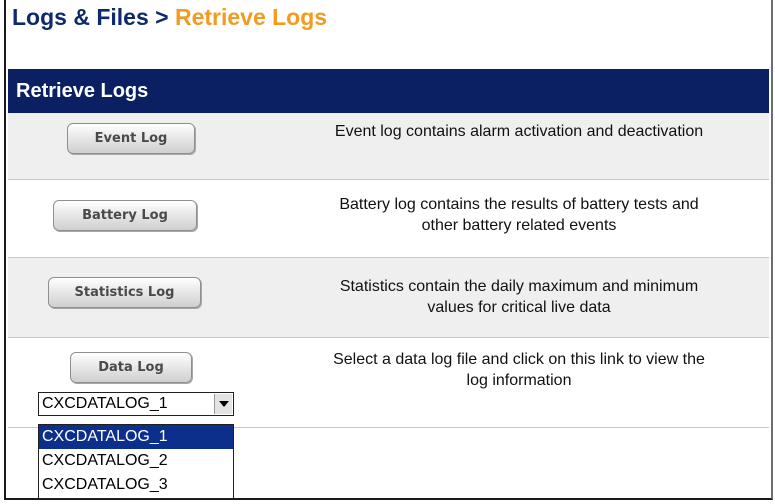 This screenshot has height=504, width=775. What do you see at coordinates (519, 307) in the screenshot?
I see `statistics-log-description-line: values for critical live data` at bounding box center [519, 307].